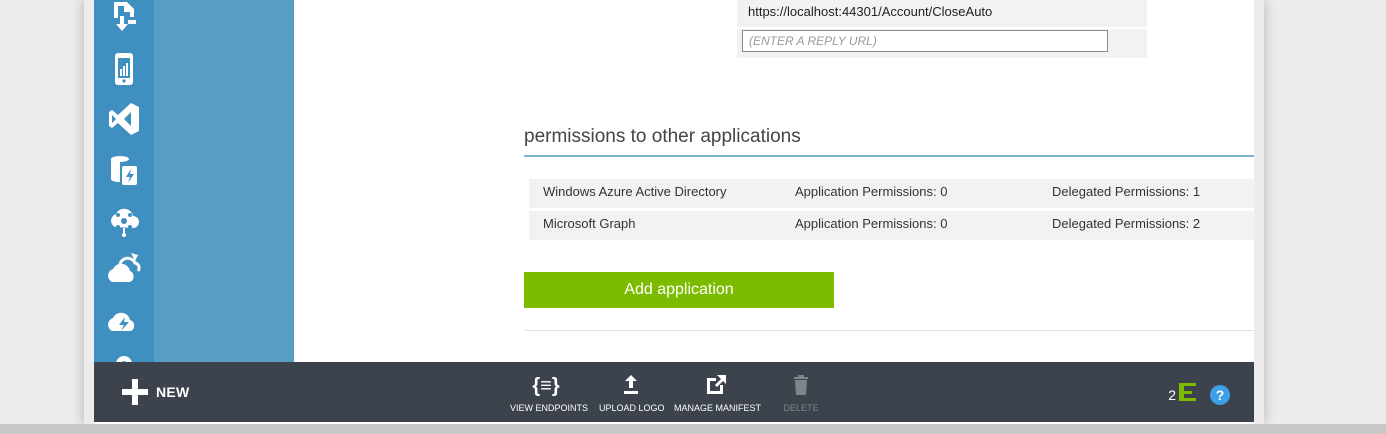 Image resolution: width=1386 pixels, height=434 pixels. What do you see at coordinates (1199, 394) in the screenshot?
I see `status-tools: 2 ?` at bounding box center [1199, 394].